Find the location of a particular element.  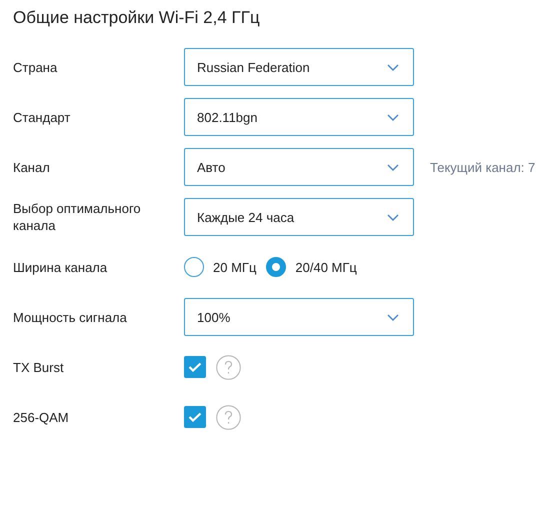

dropdown: 802.11bgn is located at coordinates (299, 117).